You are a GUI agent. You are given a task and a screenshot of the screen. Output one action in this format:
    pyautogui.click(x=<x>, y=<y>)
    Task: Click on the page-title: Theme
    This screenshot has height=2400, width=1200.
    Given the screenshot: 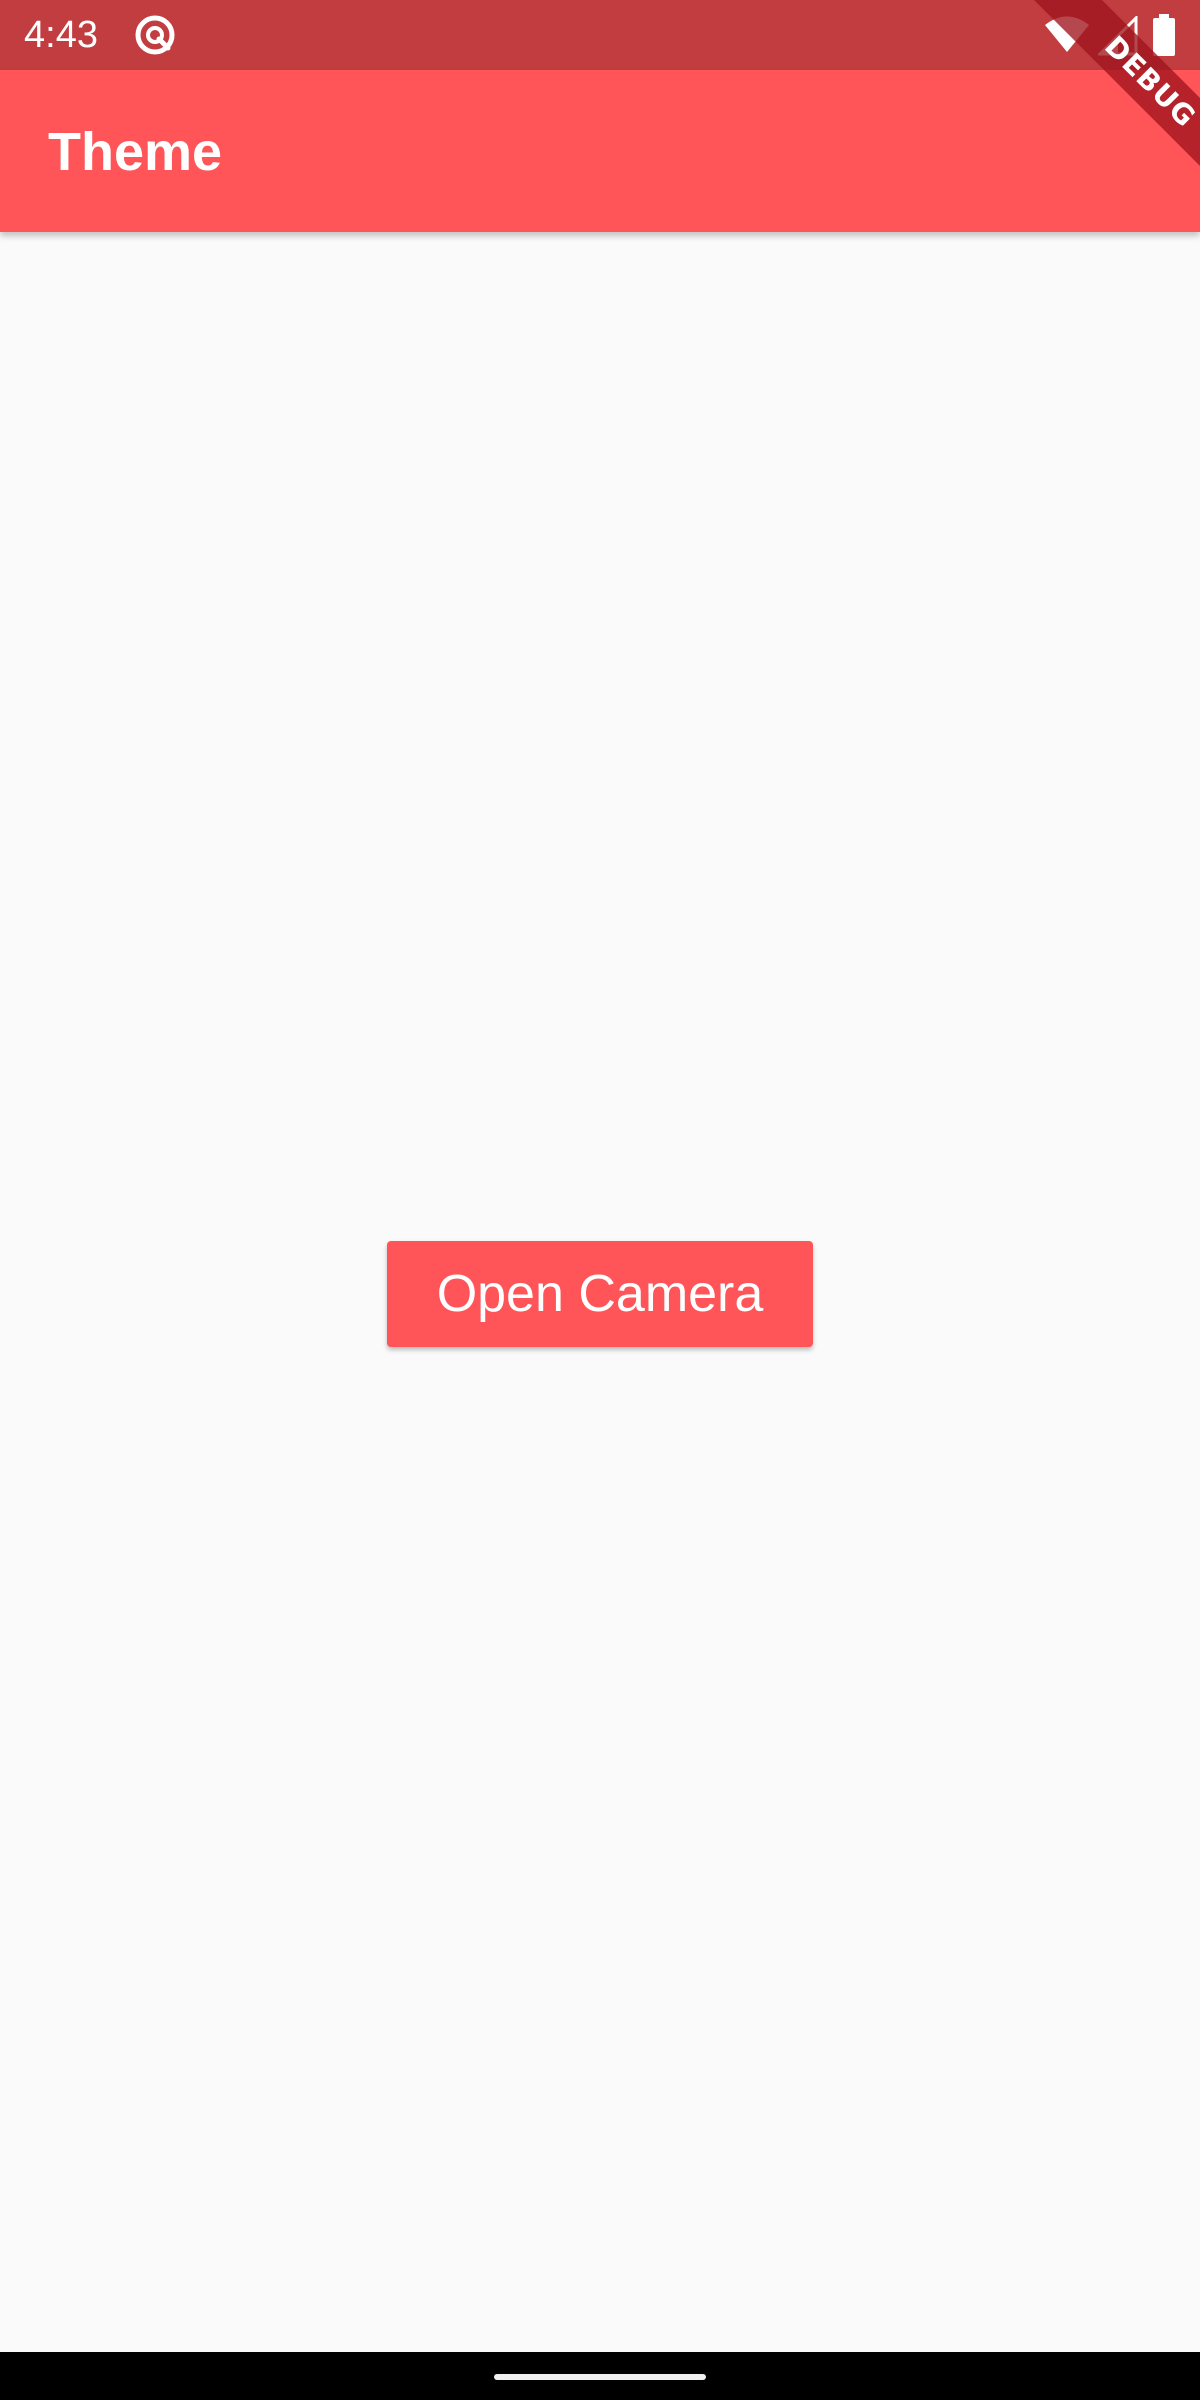 What is the action you would take?
    pyautogui.click(x=135, y=152)
    